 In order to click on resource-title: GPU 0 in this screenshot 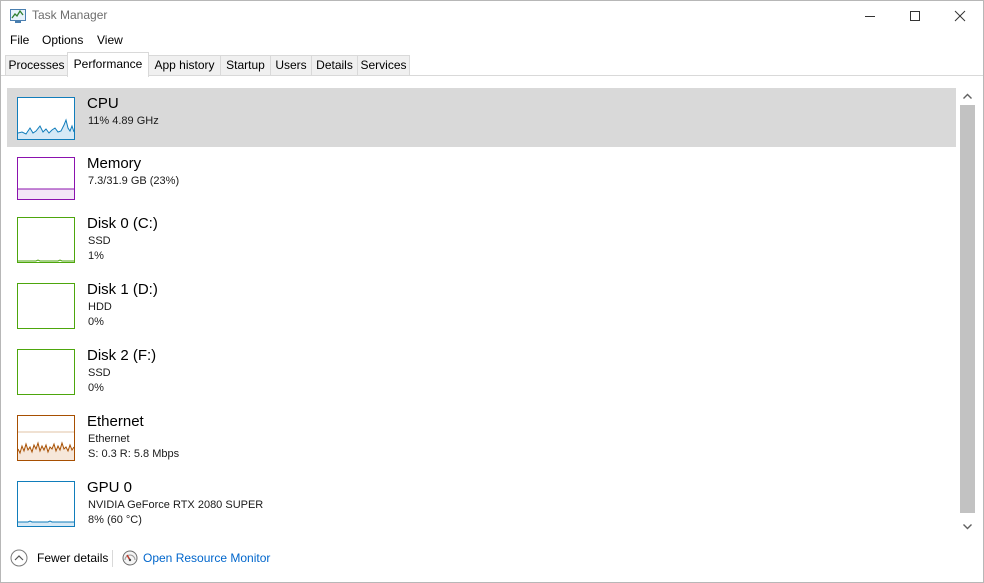, I will do `click(110, 487)`.